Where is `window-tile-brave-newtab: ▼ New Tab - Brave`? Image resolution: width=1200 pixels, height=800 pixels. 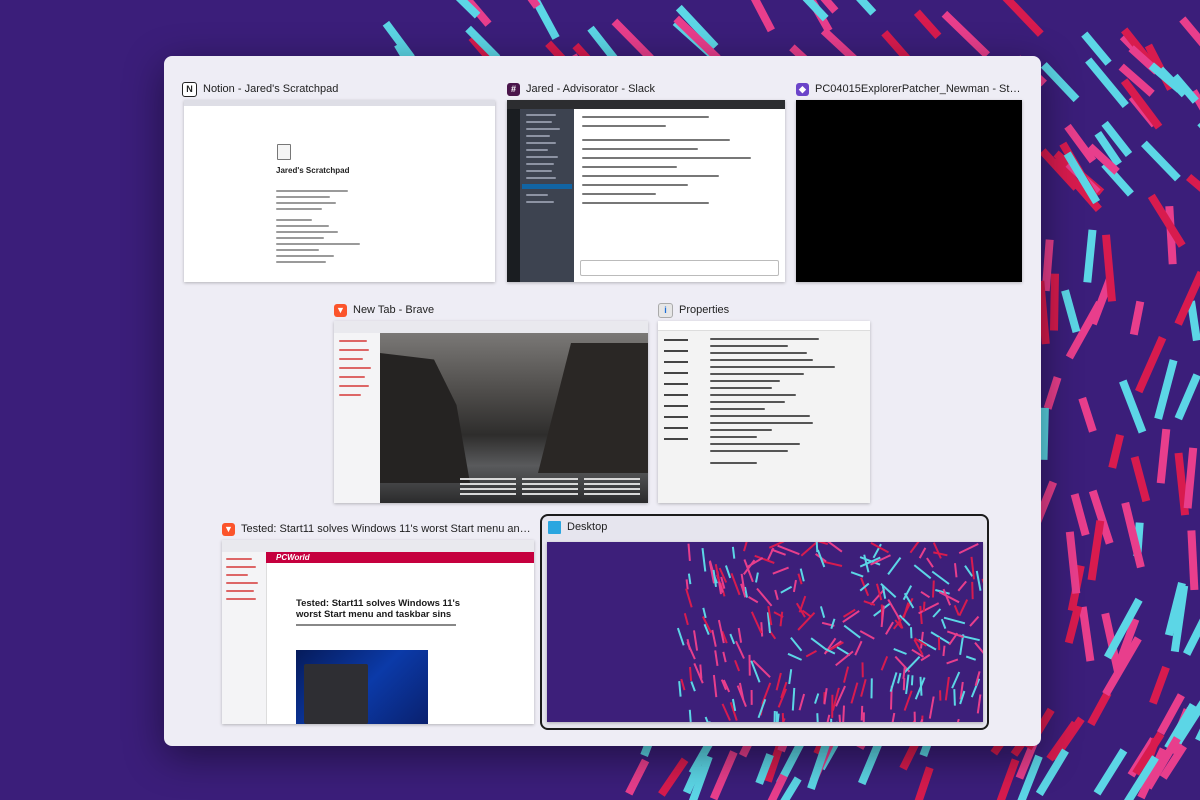 window-tile-brave-newtab: ▼ New Tab - Brave is located at coordinates (492, 402).